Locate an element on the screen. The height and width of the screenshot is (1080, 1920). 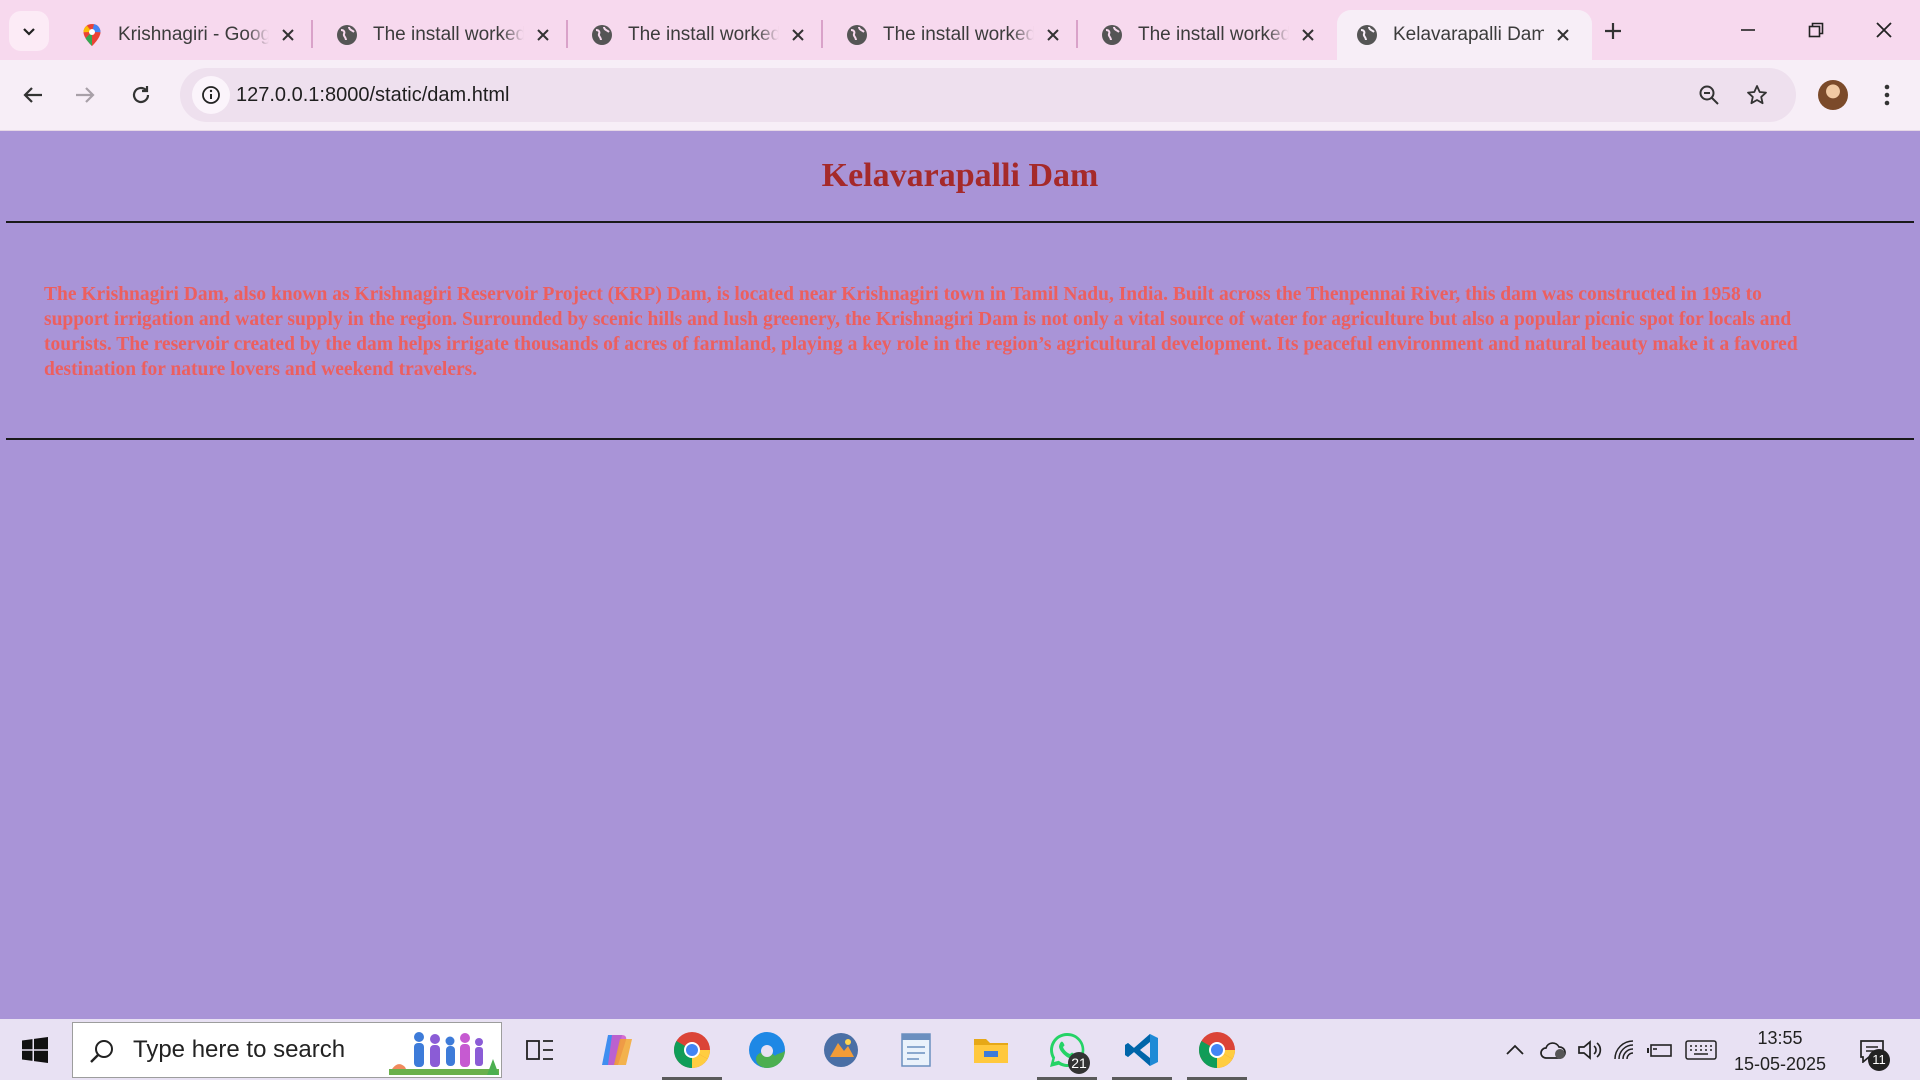
onedrive-tray-button is located at coordinates (1553, 1049).